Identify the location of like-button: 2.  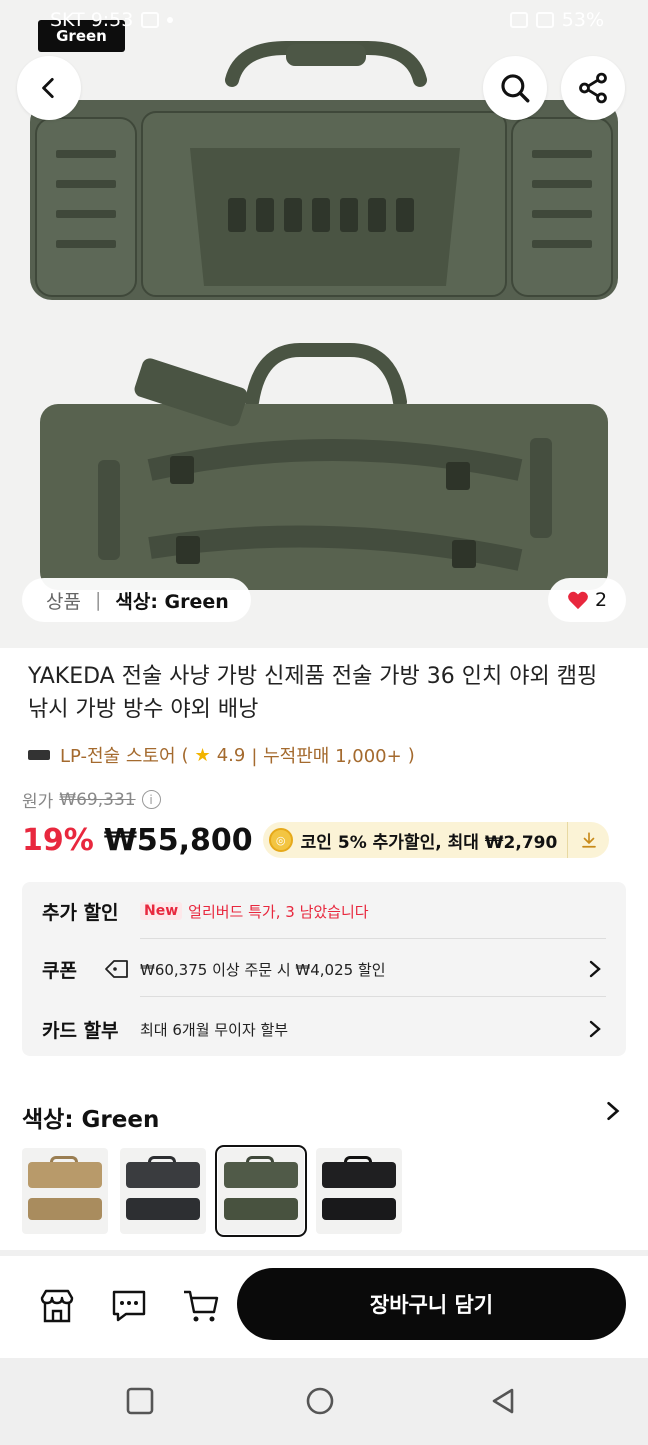
(587, 600).